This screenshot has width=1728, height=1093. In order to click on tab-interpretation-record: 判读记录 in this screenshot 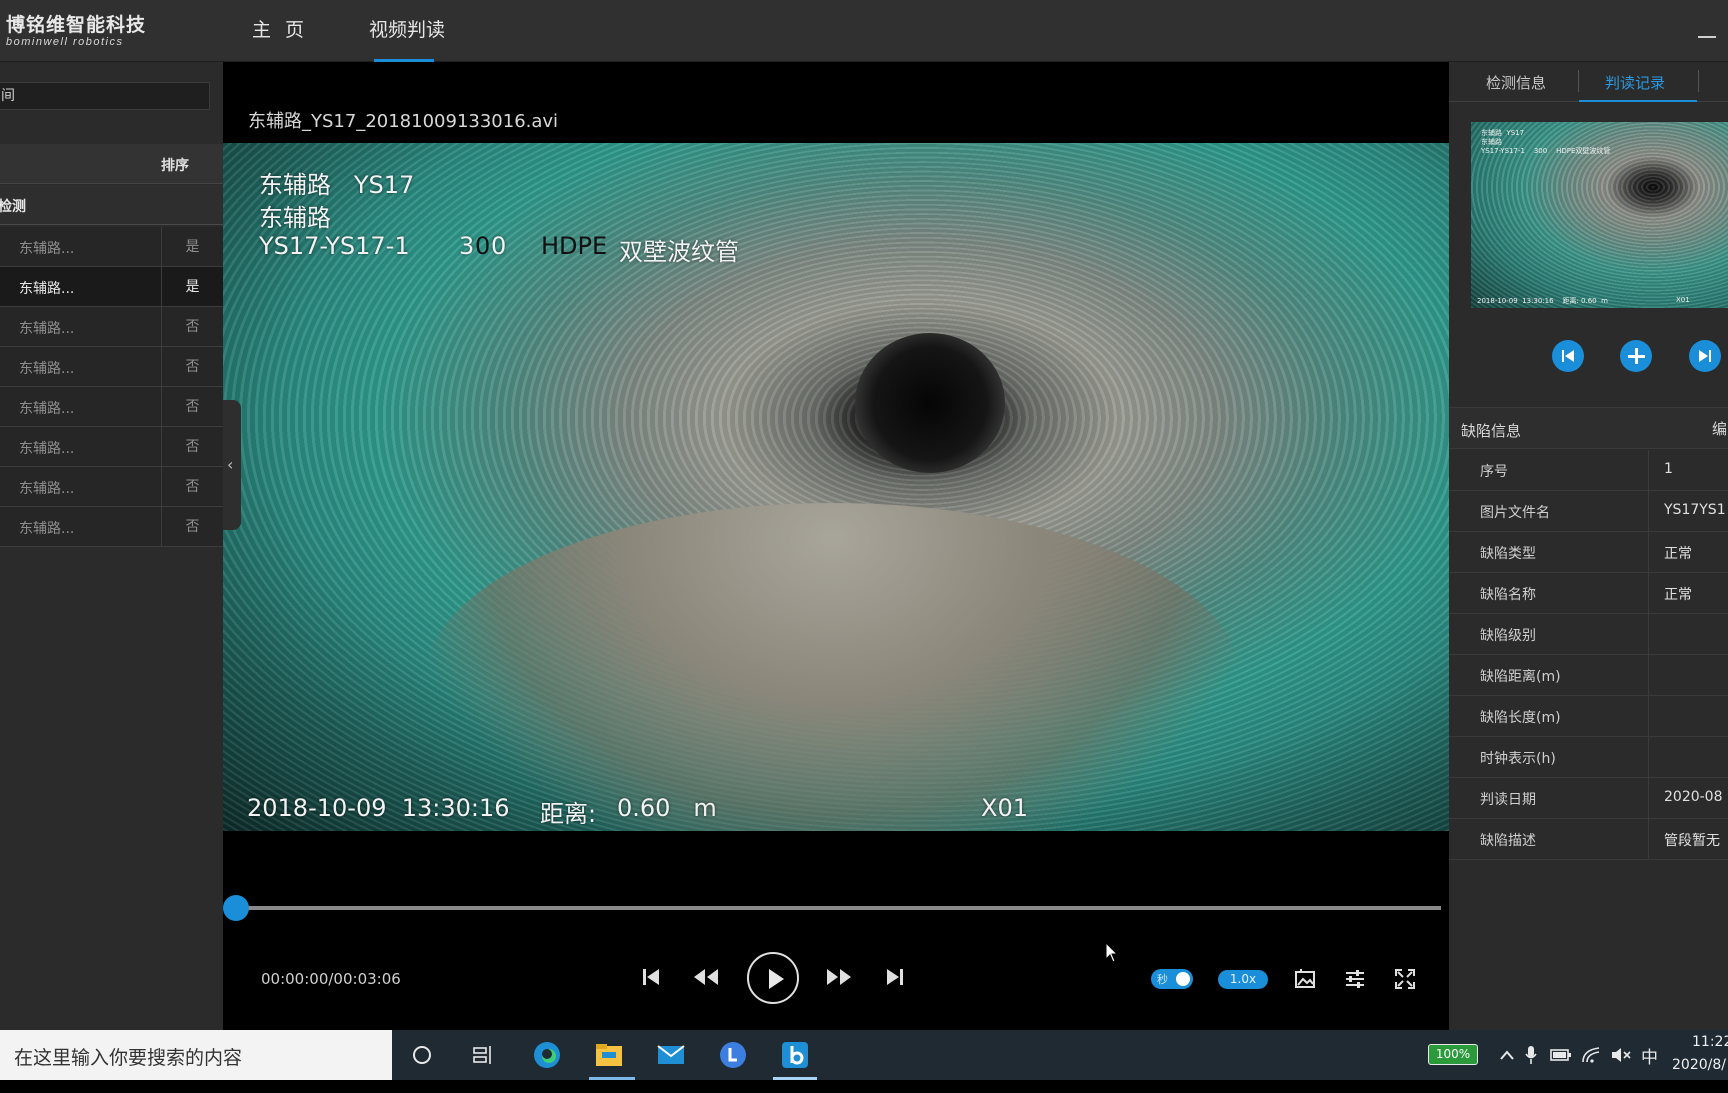, I will do `click(1635, 82)`.